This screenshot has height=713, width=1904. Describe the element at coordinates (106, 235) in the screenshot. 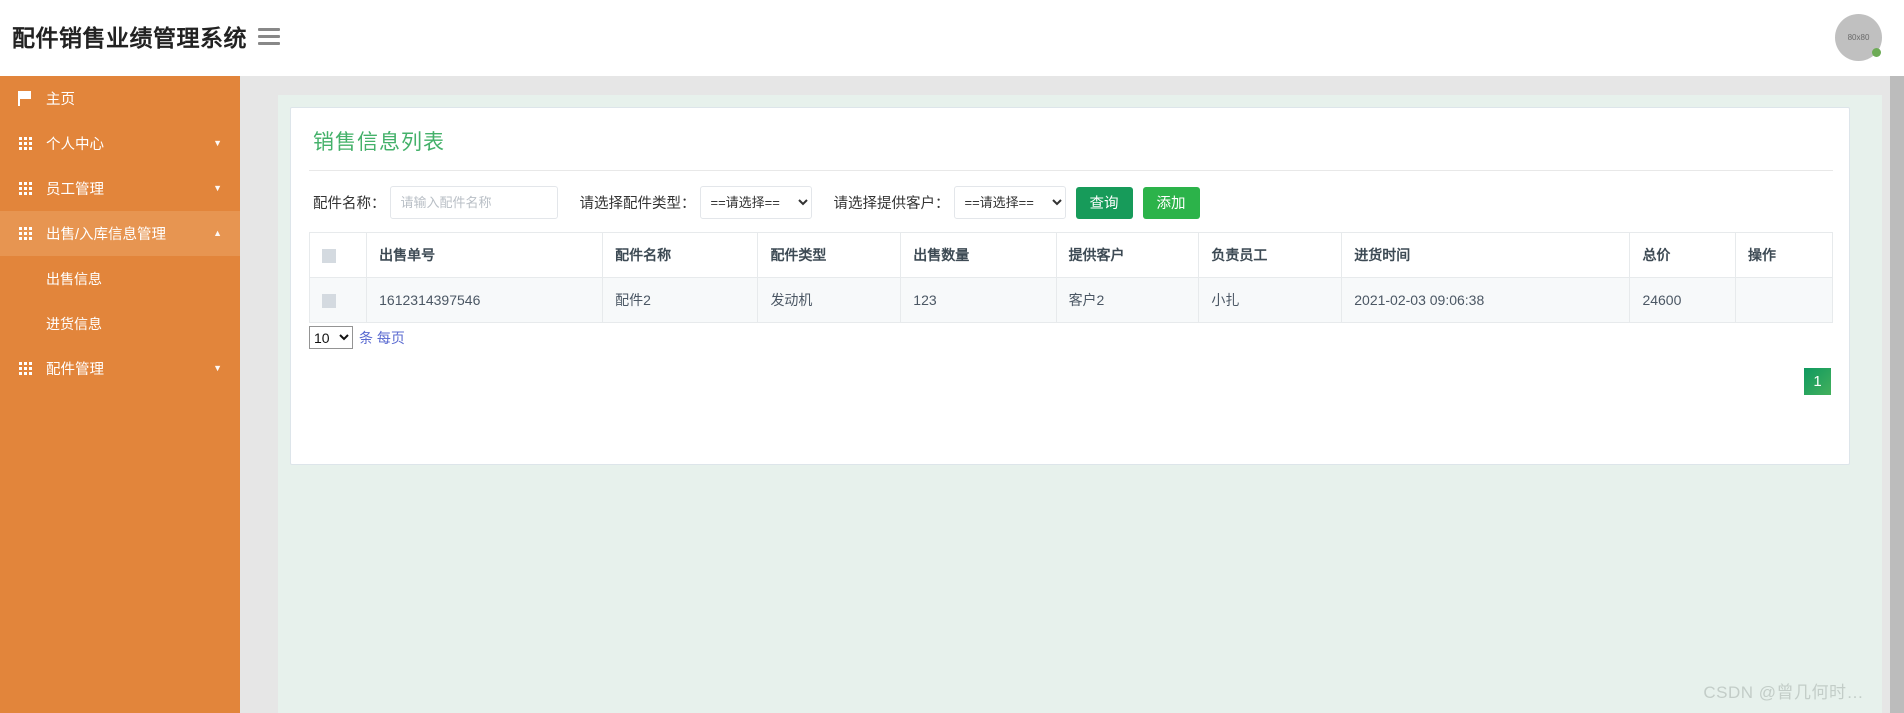

I see `sidebar-item-label: 出售/入库信息管理` at that location.